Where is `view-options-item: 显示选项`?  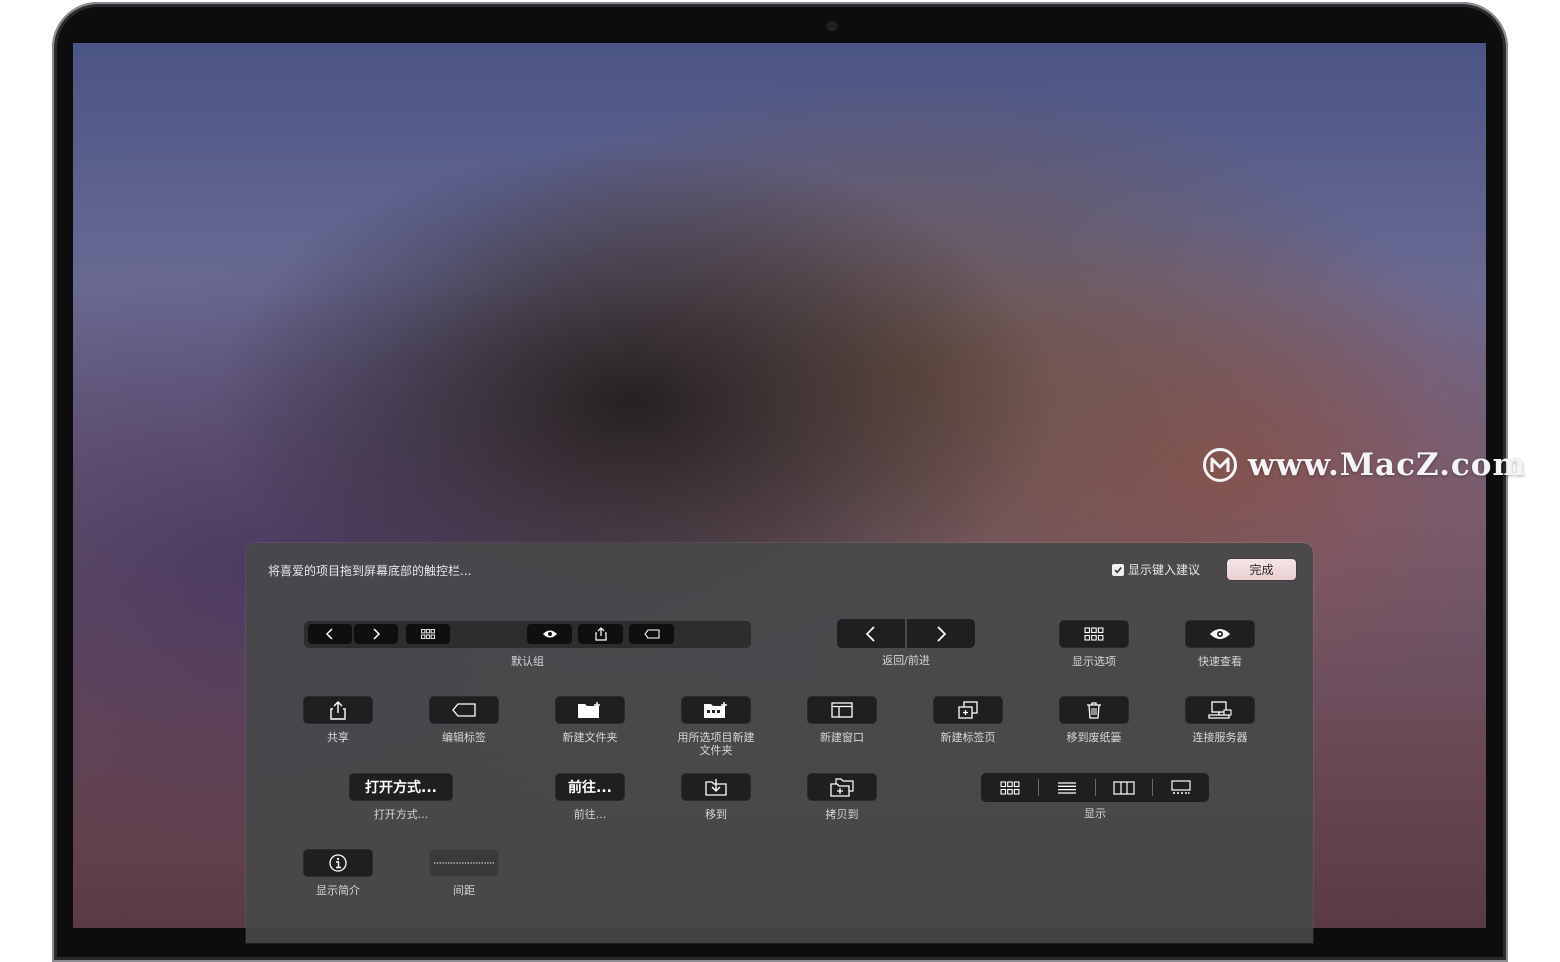 view-options-item: 显示选项 is located at coordinates (1094, 644).